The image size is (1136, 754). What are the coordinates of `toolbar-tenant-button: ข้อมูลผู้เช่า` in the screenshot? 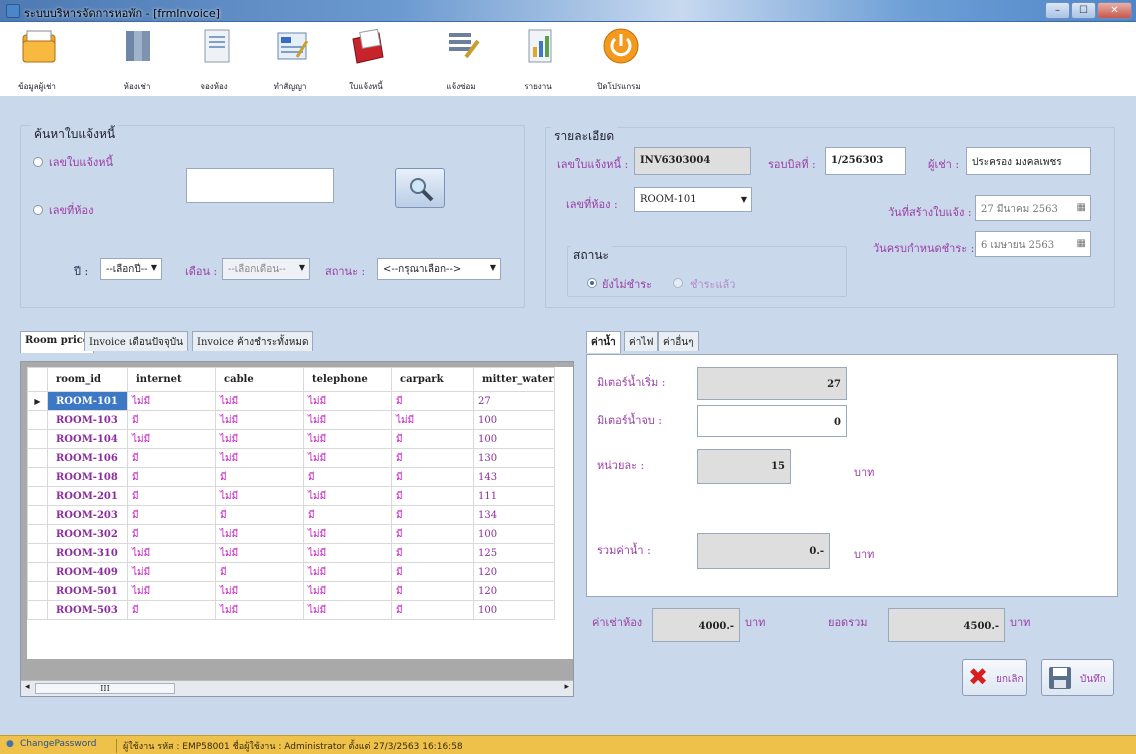 It's located at (37, 59).